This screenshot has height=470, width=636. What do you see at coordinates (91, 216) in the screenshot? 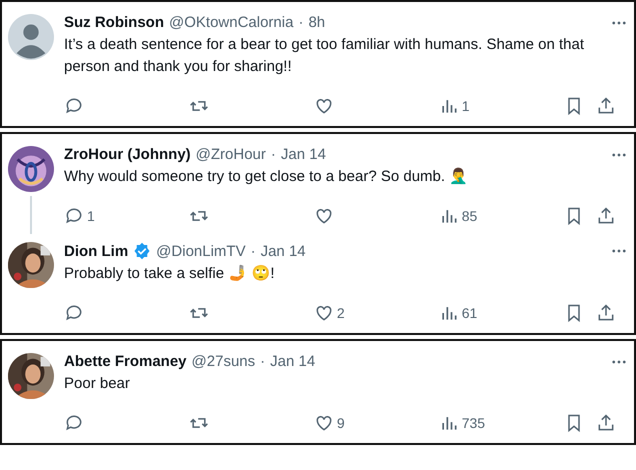
I see `reply-count: 1` at bounding box center [91, 216].